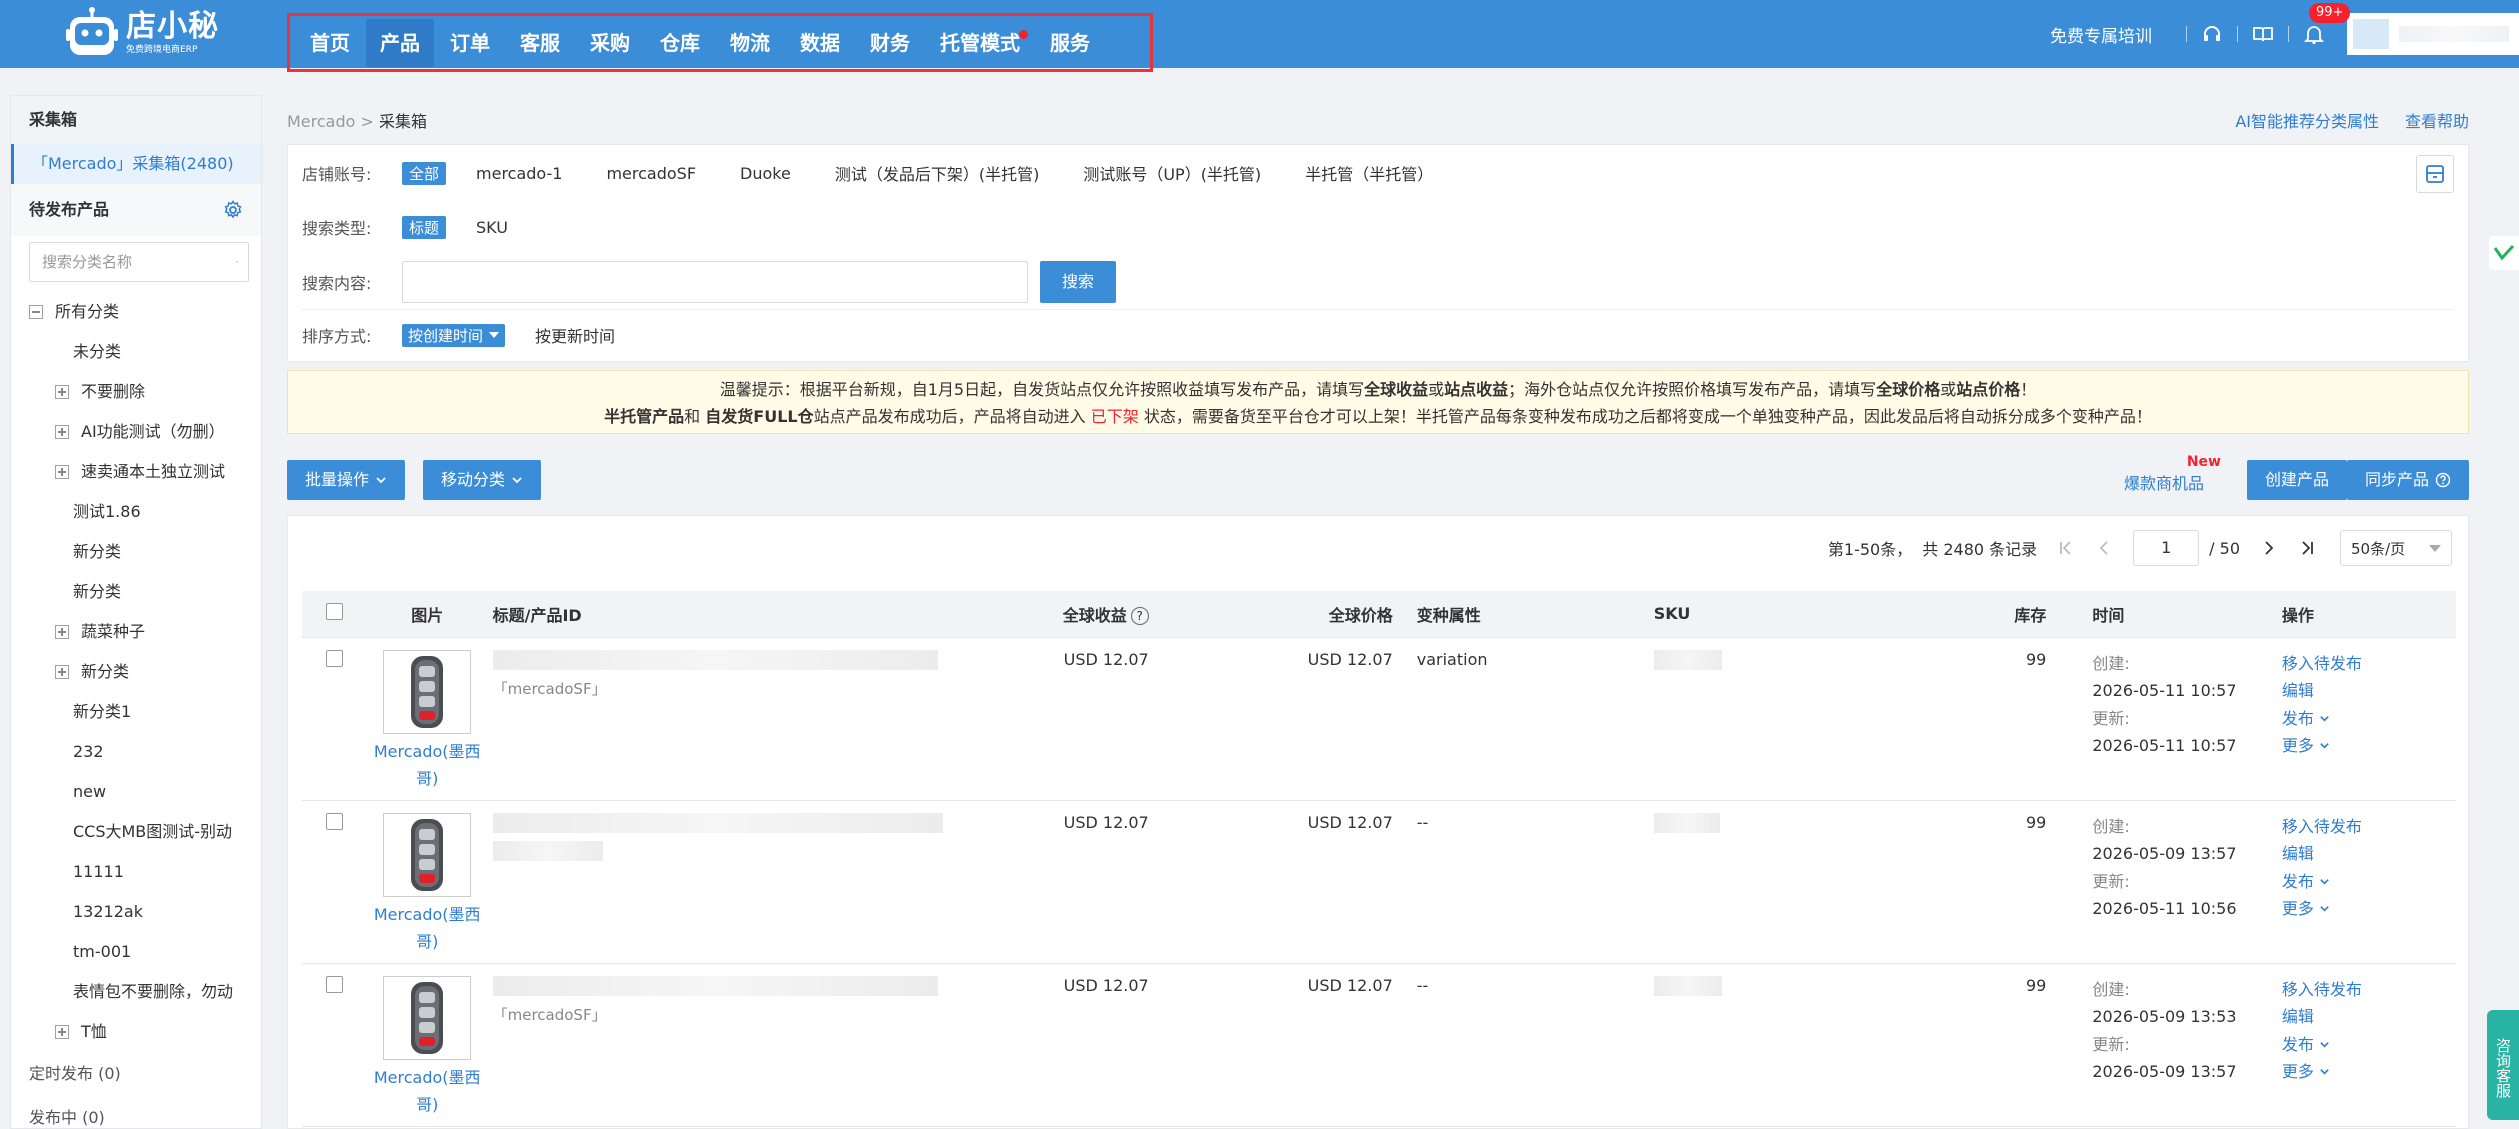  Describe the element at coordinates (136, 752) in the screenshot. I see `category-tree-item: 232` at that location.